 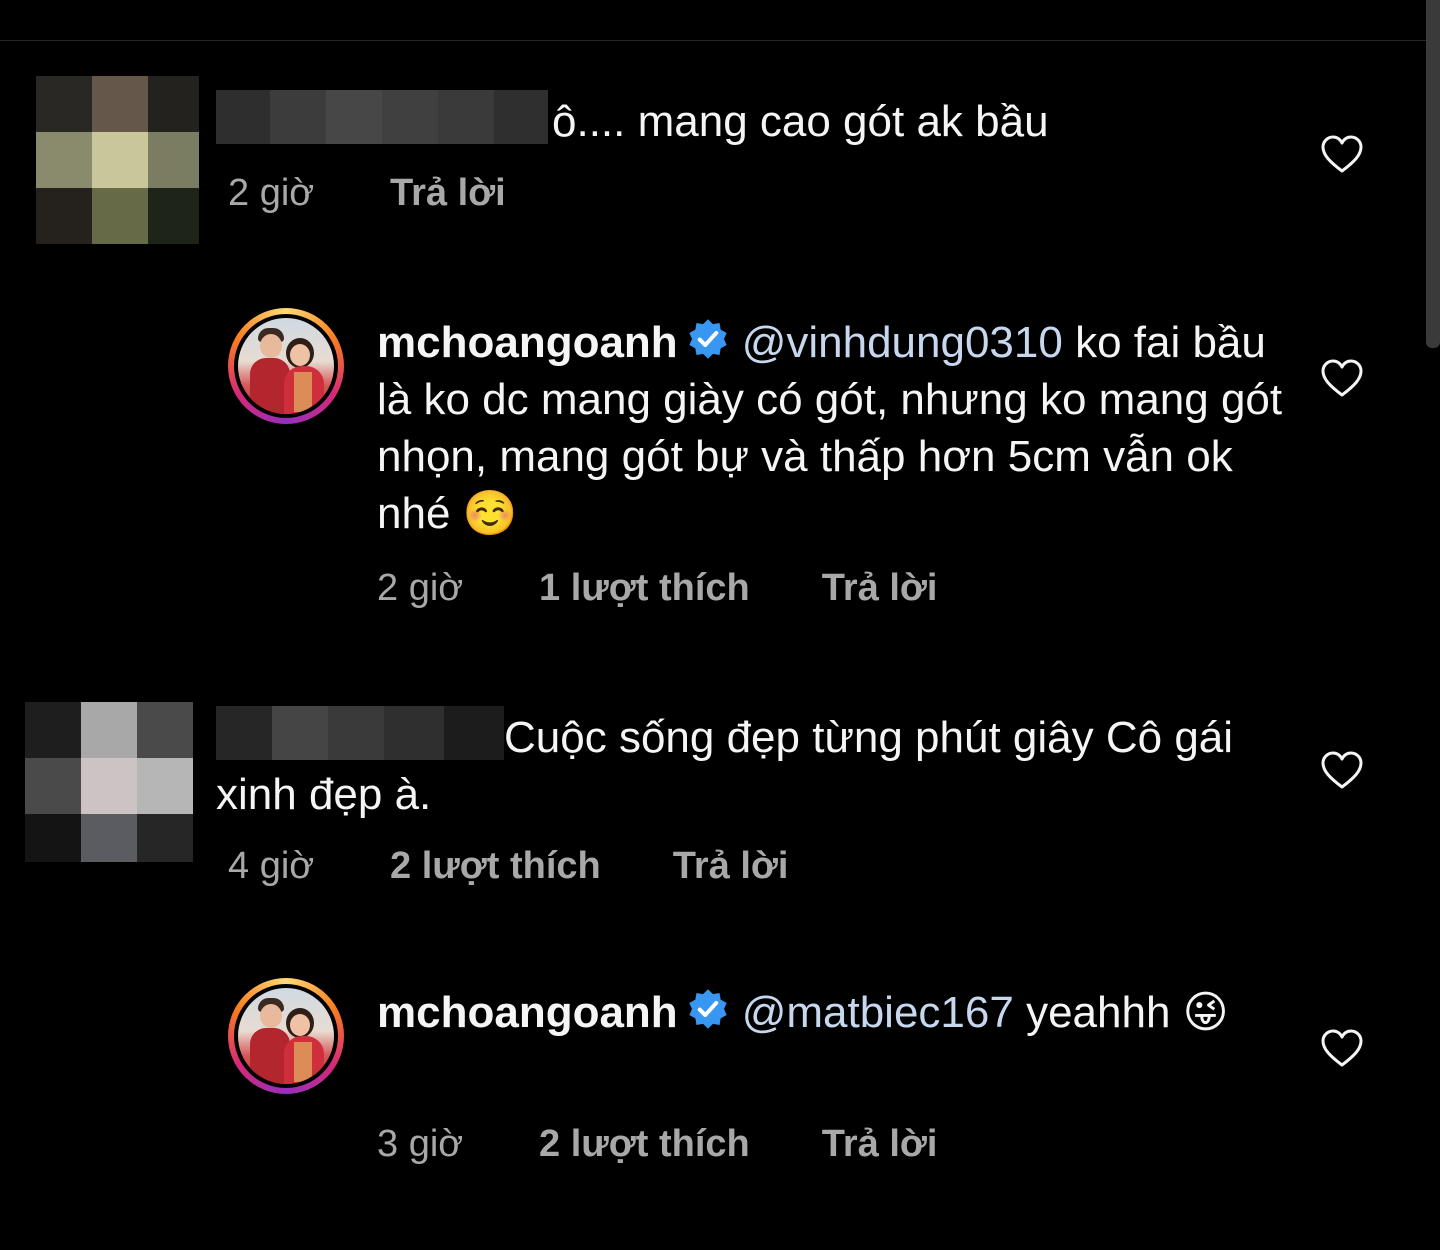 I want to click on comment-meta: 4 giờ 2 lượt thích Trả lời, so click(x=508, y=866).